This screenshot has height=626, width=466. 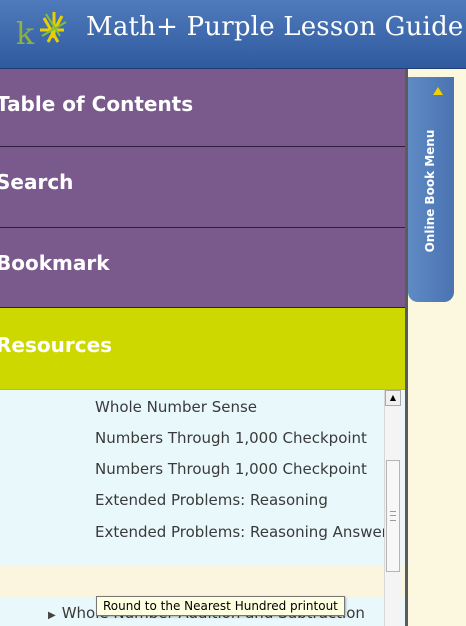 What do you see at coordinates (56, 345) in the screenshot?
I see `menu-item-label: Resources` at bounding box center [56, 345].